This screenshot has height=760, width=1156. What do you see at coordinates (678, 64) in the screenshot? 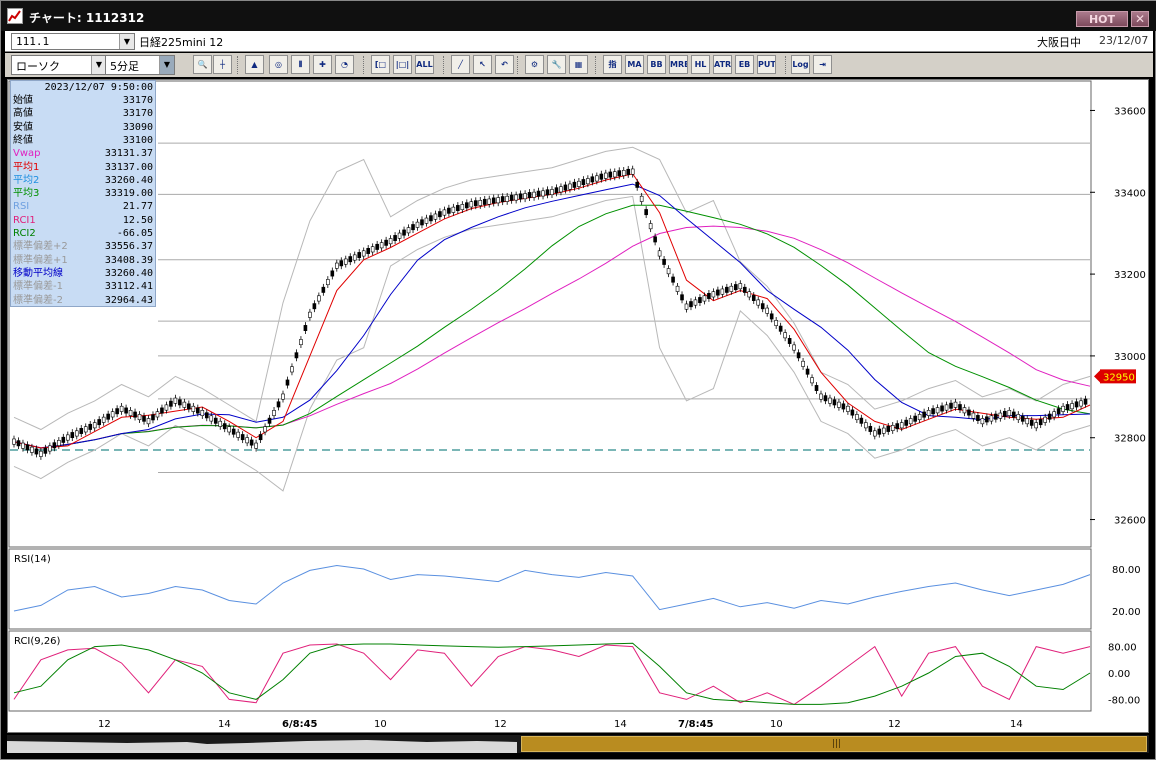
I see `mre-icon: MRE` at bounding box center [678, 64].